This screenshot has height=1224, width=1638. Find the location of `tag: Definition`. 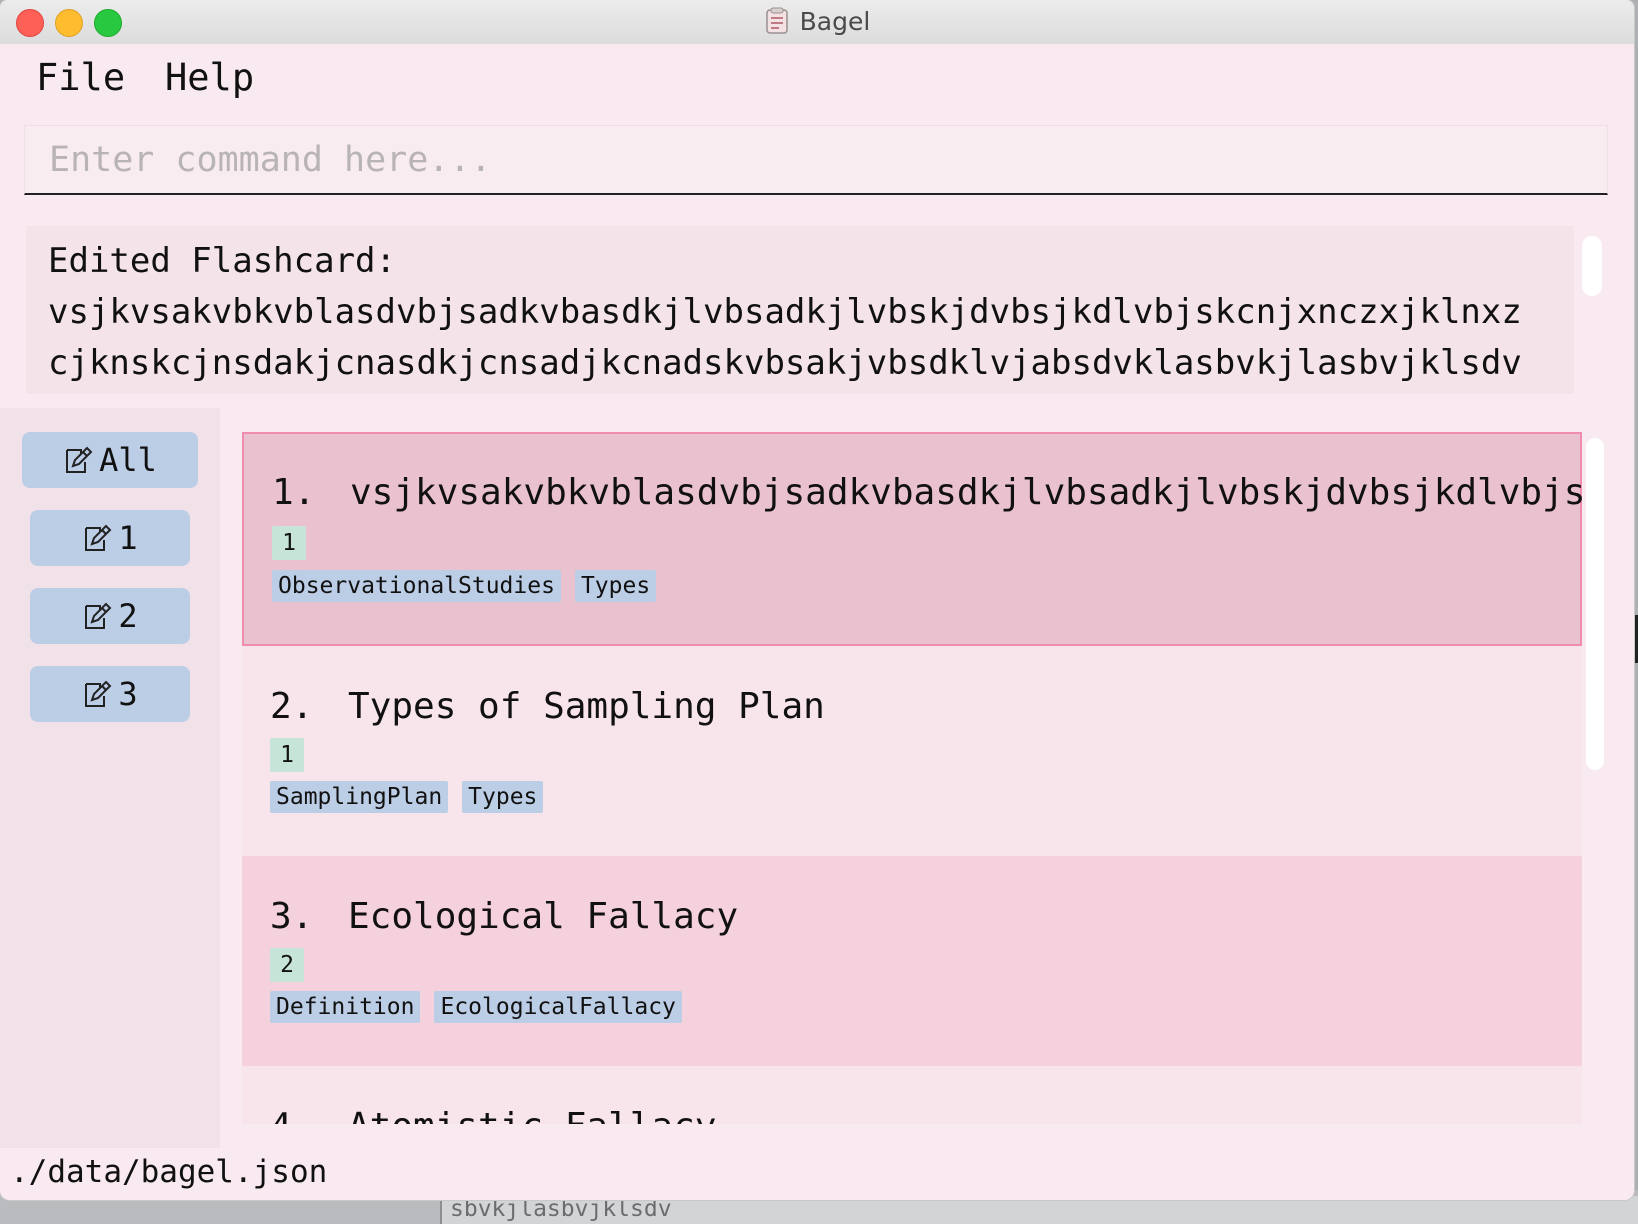

tag: Definition is located at coordinates (345, 1007).